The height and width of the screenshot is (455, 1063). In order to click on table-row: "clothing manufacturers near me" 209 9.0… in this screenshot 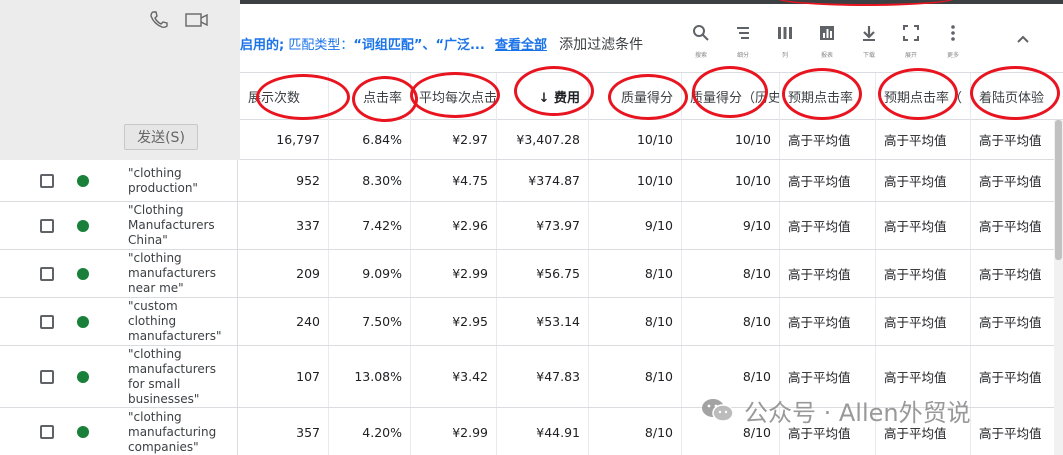, I will do `click(531, 274)`.